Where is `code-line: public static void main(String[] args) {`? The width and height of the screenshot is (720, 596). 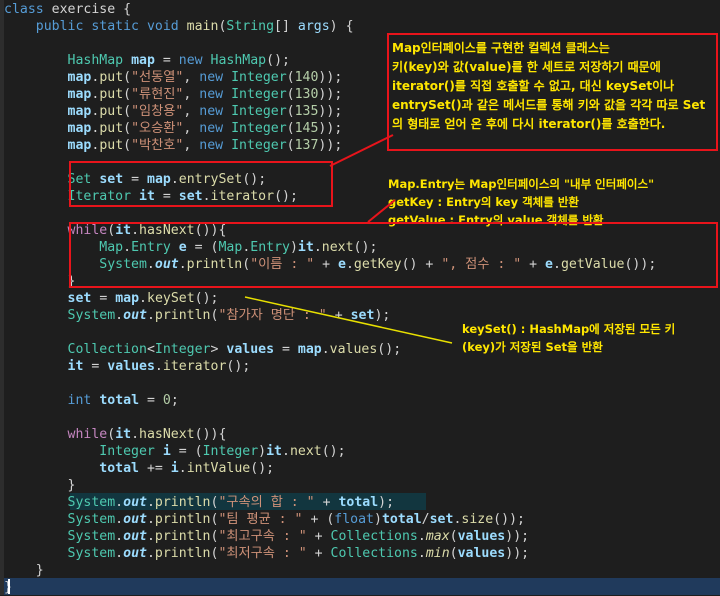 code-line: public static void main(String[] args) { is located at coordinates (179, 26).